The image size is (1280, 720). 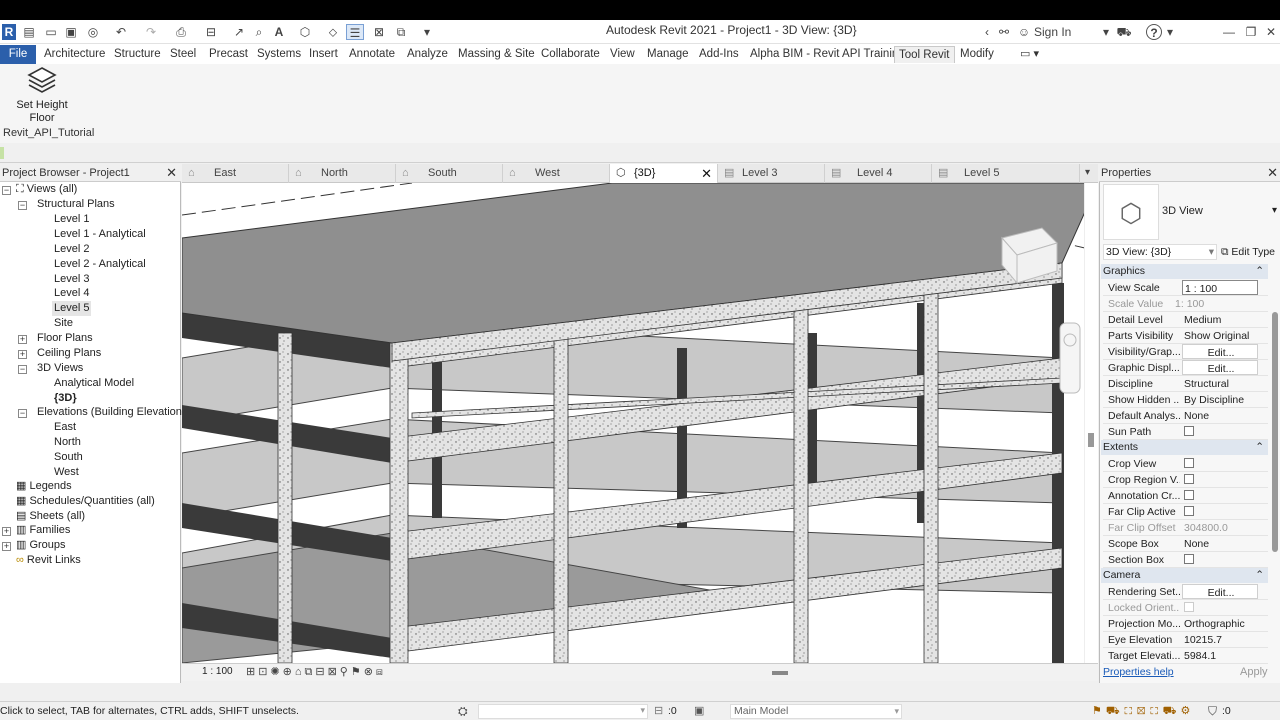 I want to click on filter-icon: ⛉, so click(x=1212, y=711).